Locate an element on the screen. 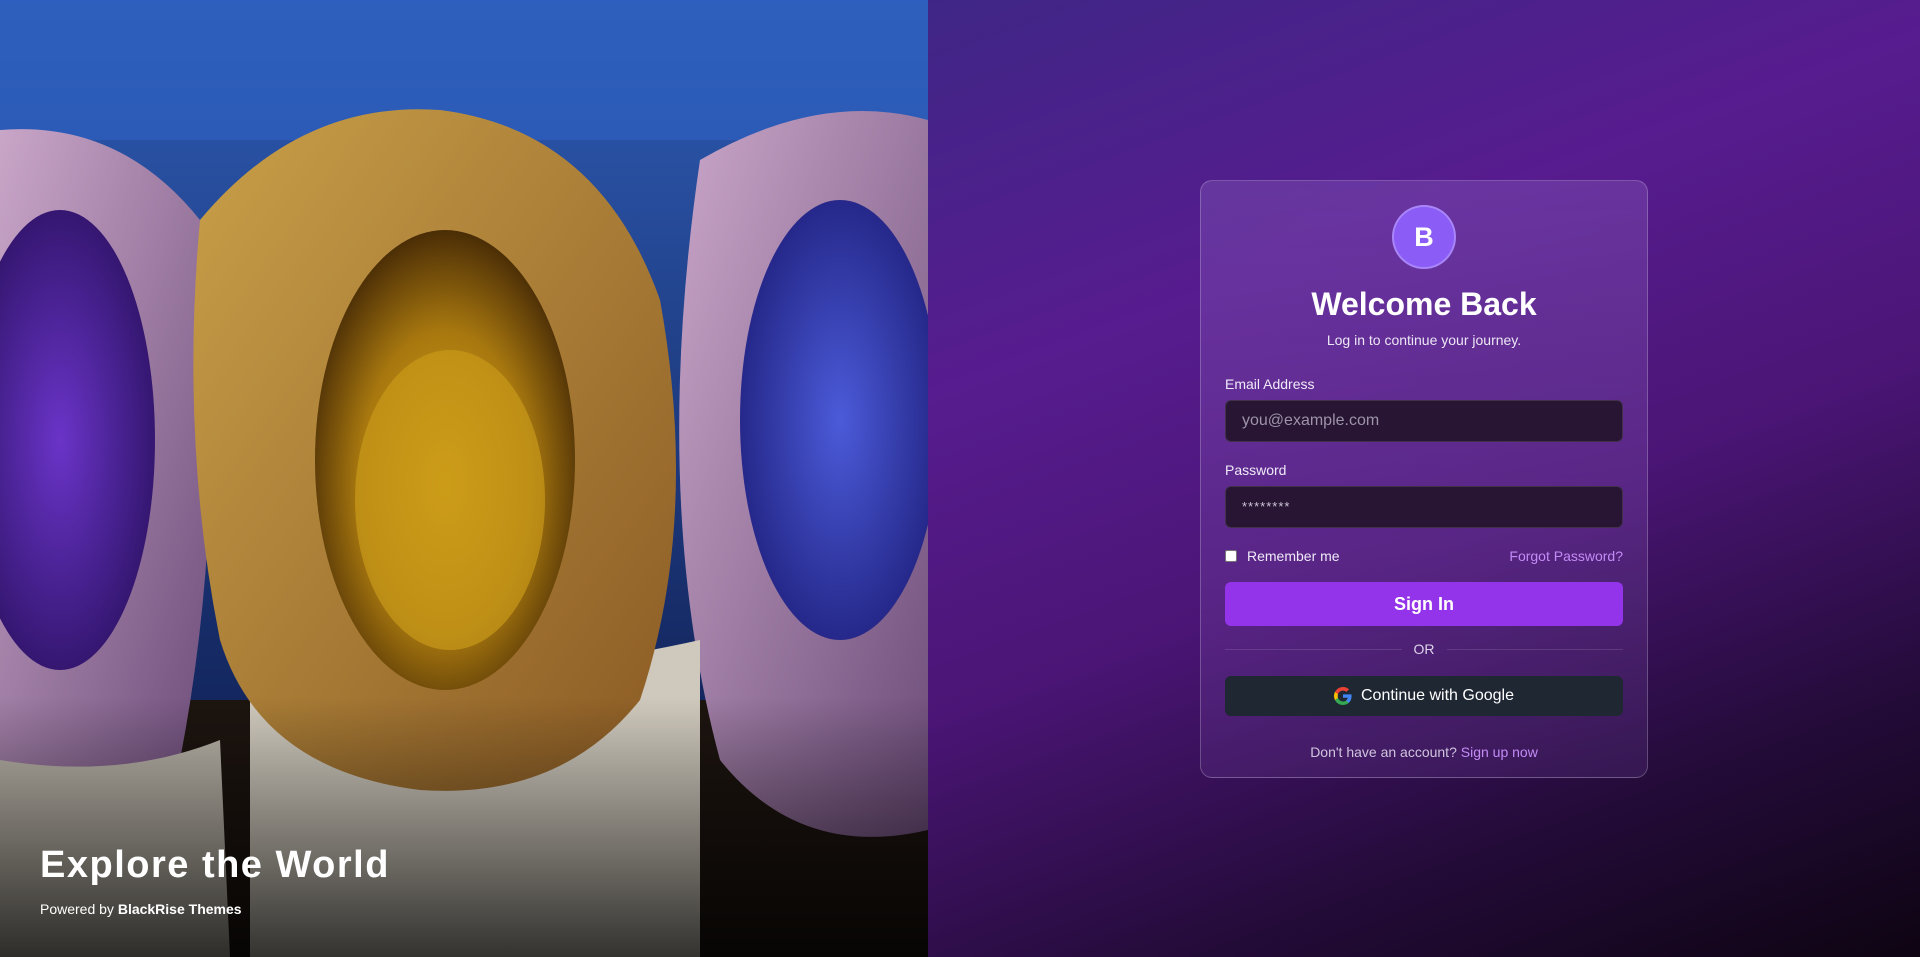 This screenshot has width=1920, height=957. brand-logo: B is located at coordinates (1424, 237).